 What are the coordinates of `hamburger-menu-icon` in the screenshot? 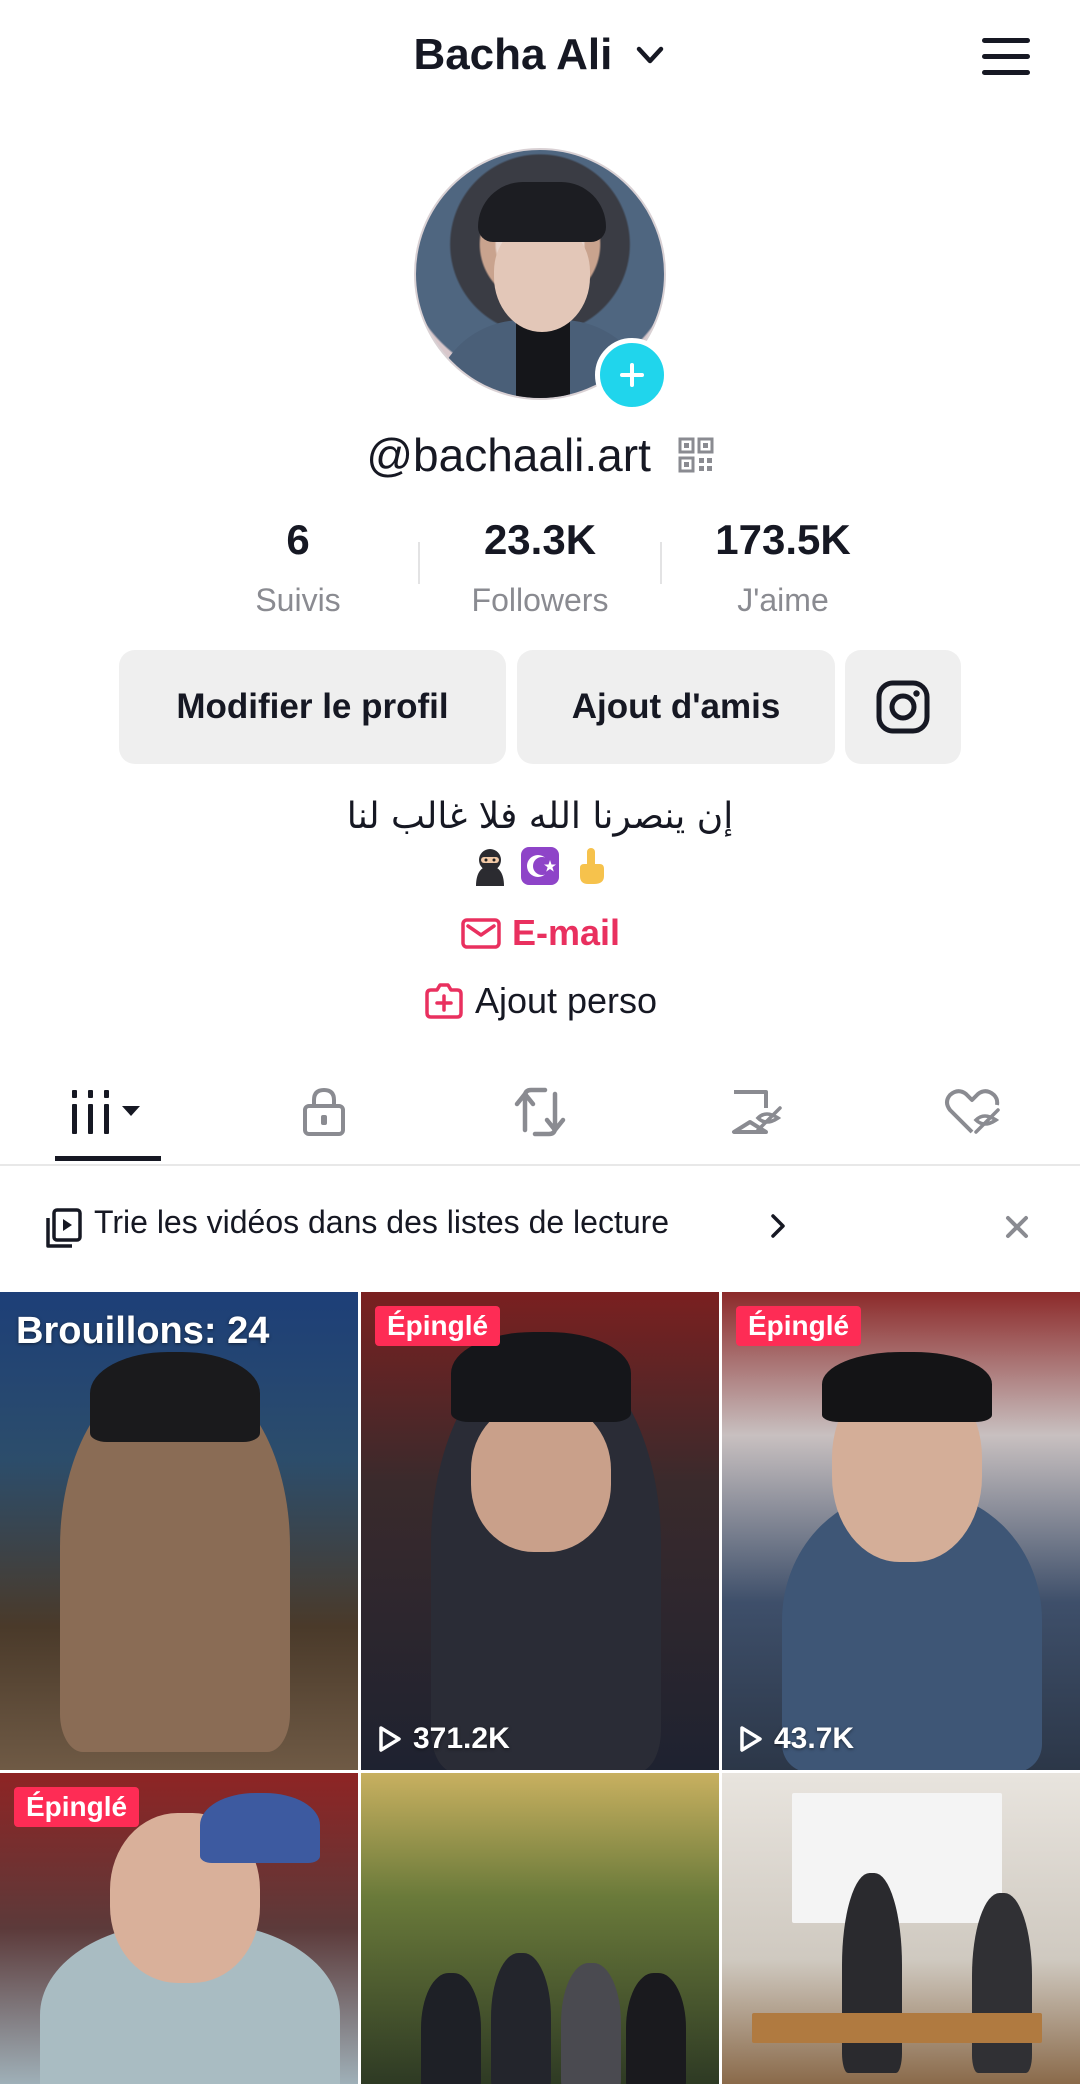 It's located at (1006, 57).